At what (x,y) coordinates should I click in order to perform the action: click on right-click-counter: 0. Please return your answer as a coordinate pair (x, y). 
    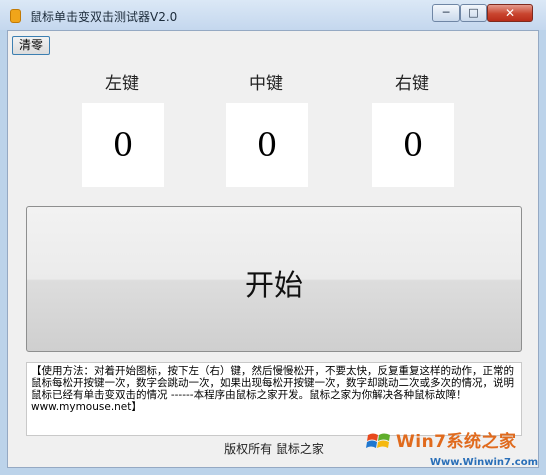
    Looking at the image, I should click on (413, 145).